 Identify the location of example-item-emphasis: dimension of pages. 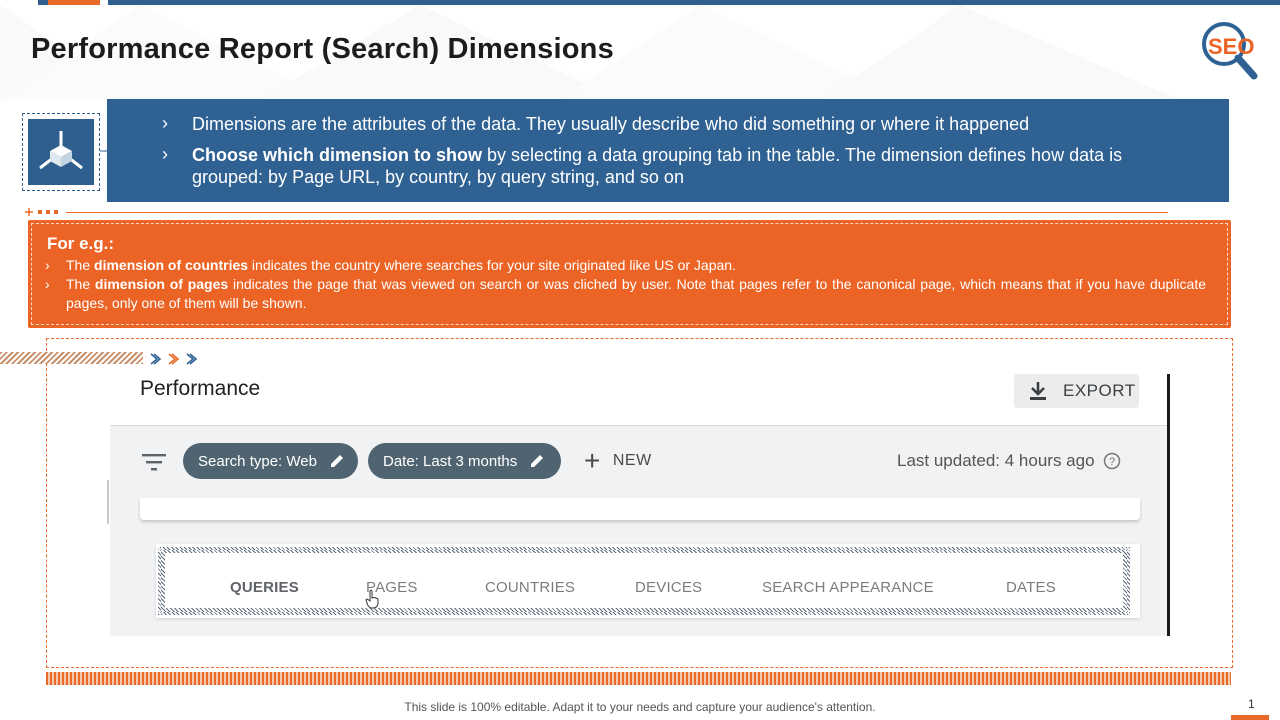
(161, 284).